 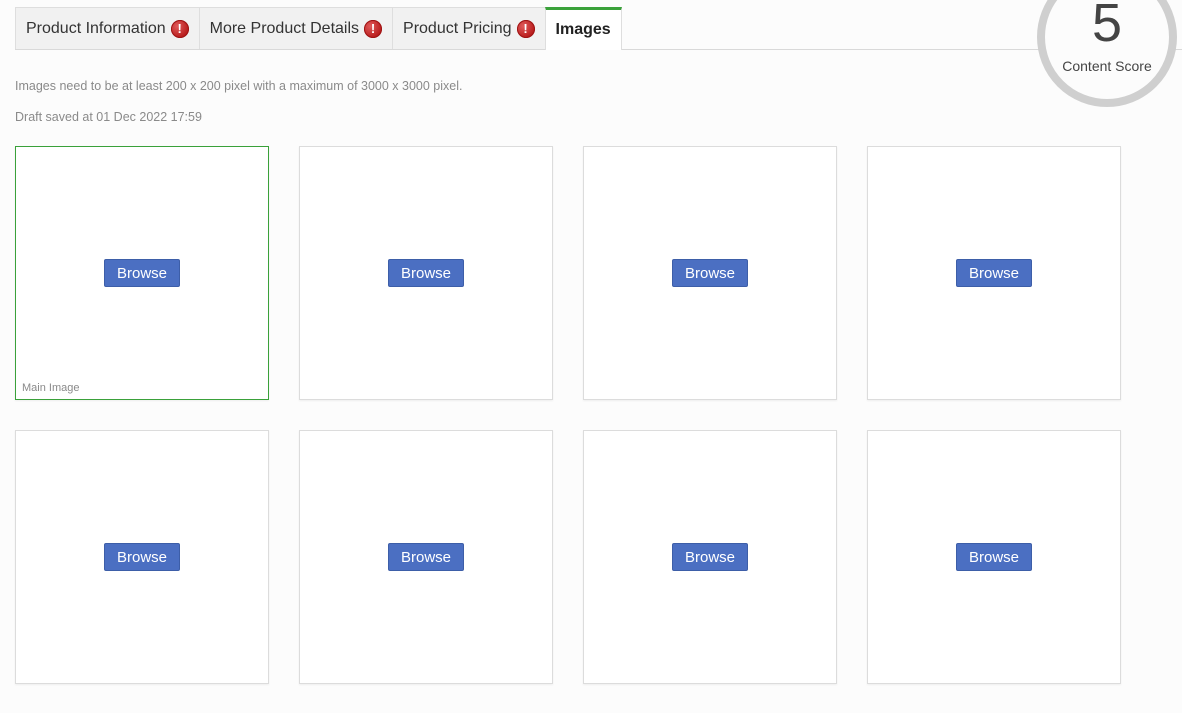 I want to click on tab-more-product-details: More Product Details !, so click(x=296, y=28).